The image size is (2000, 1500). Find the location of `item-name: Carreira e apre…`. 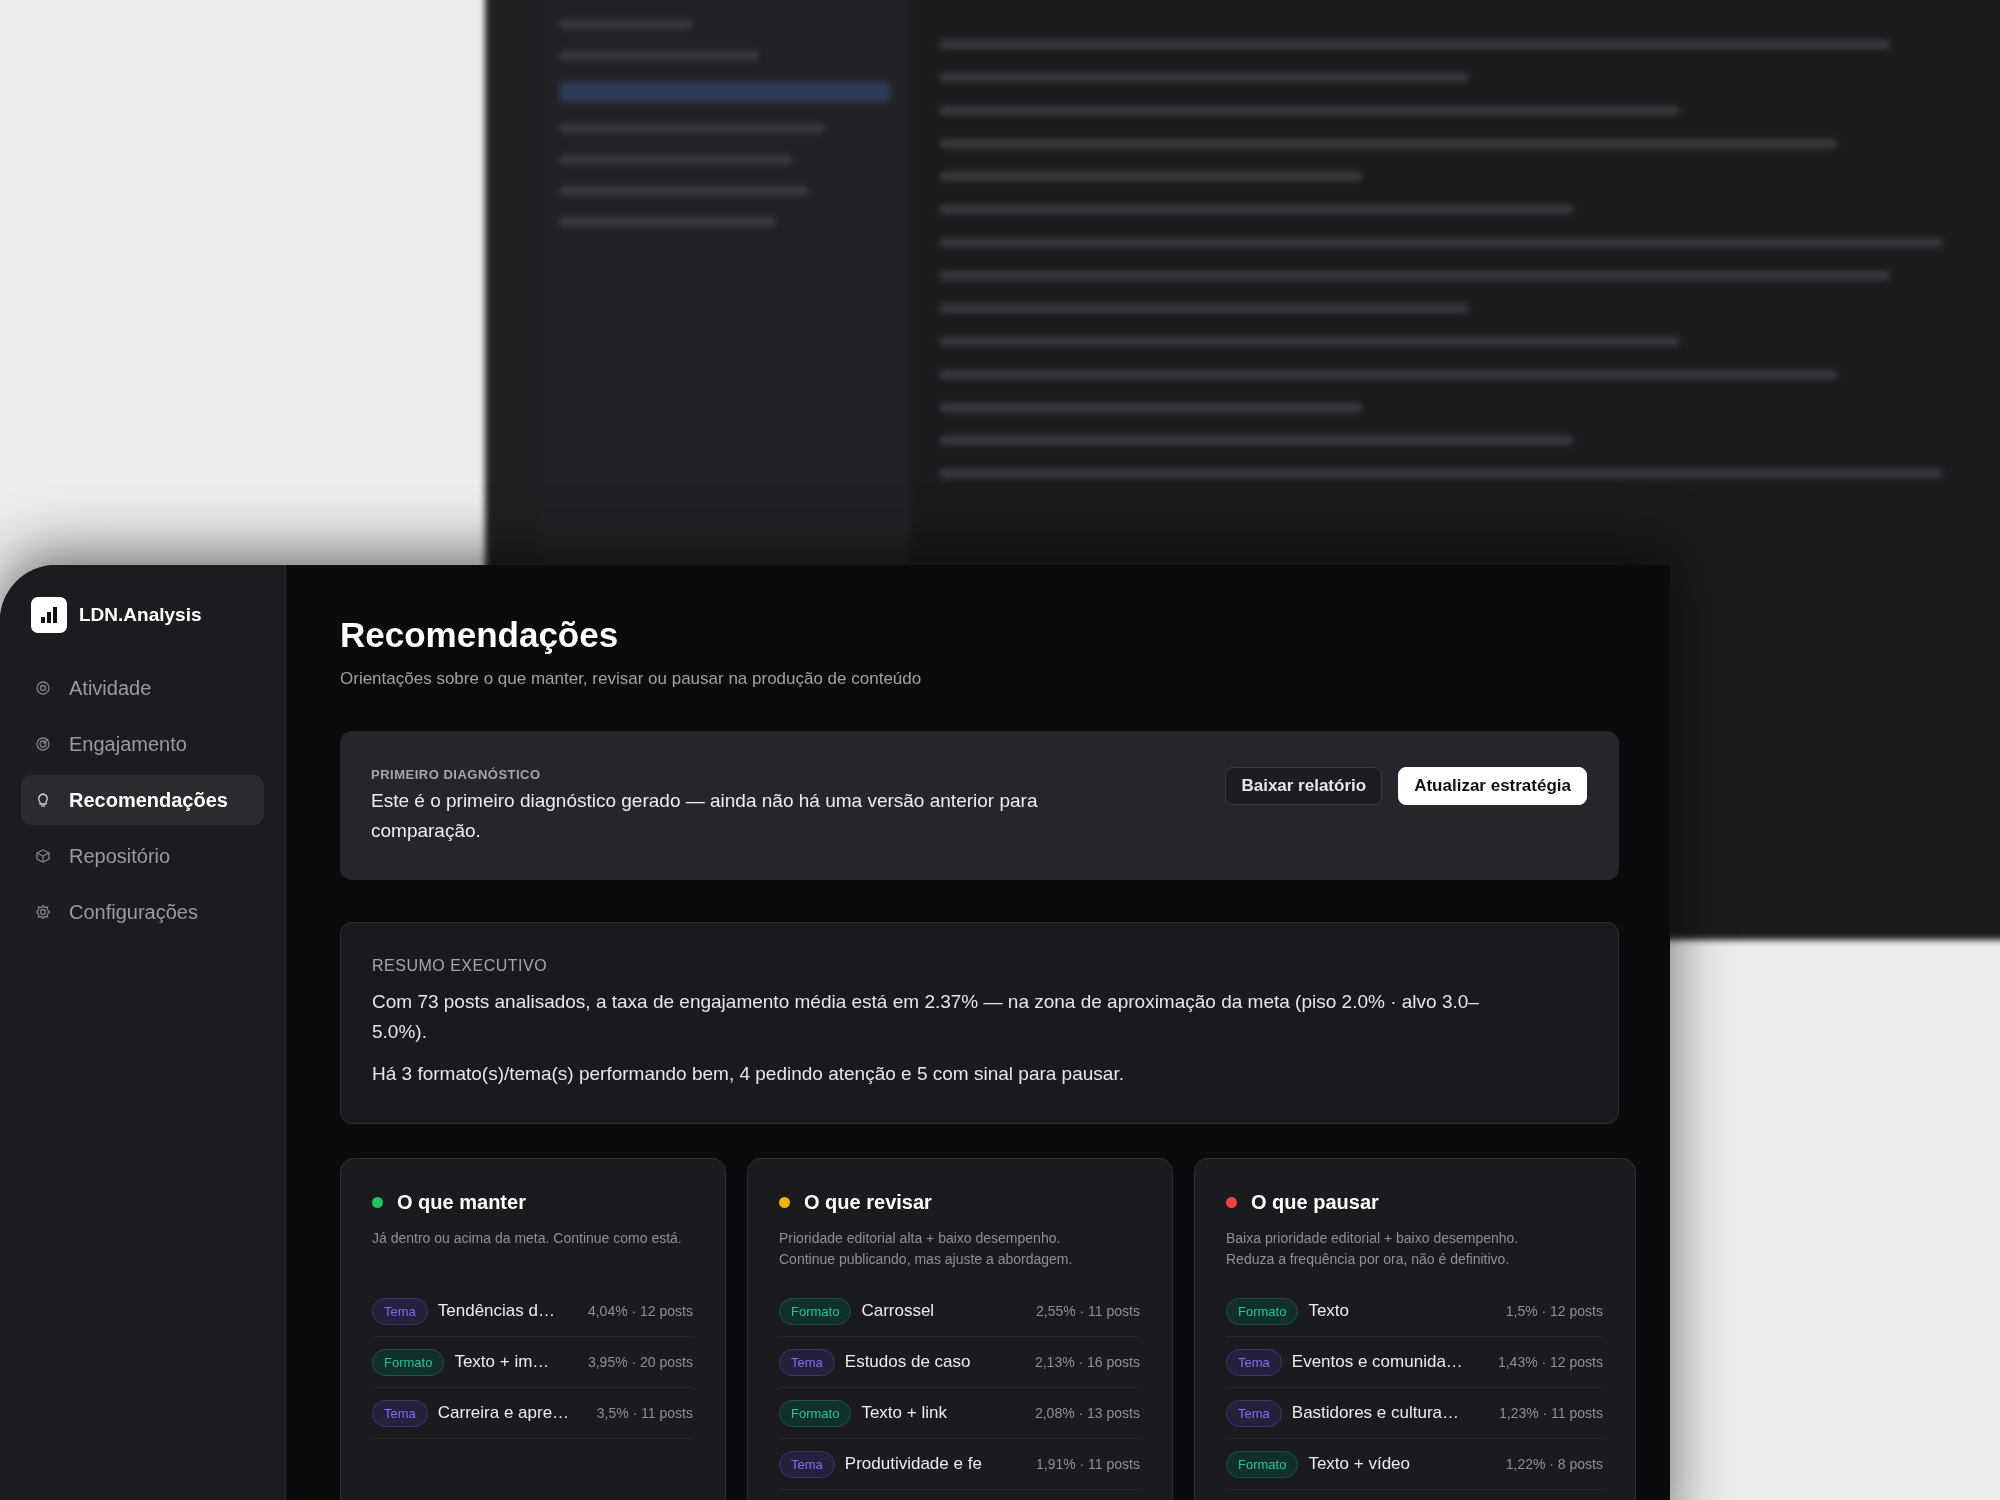

item-name: Carreira e apre… is located at coordinates (504, 1413).